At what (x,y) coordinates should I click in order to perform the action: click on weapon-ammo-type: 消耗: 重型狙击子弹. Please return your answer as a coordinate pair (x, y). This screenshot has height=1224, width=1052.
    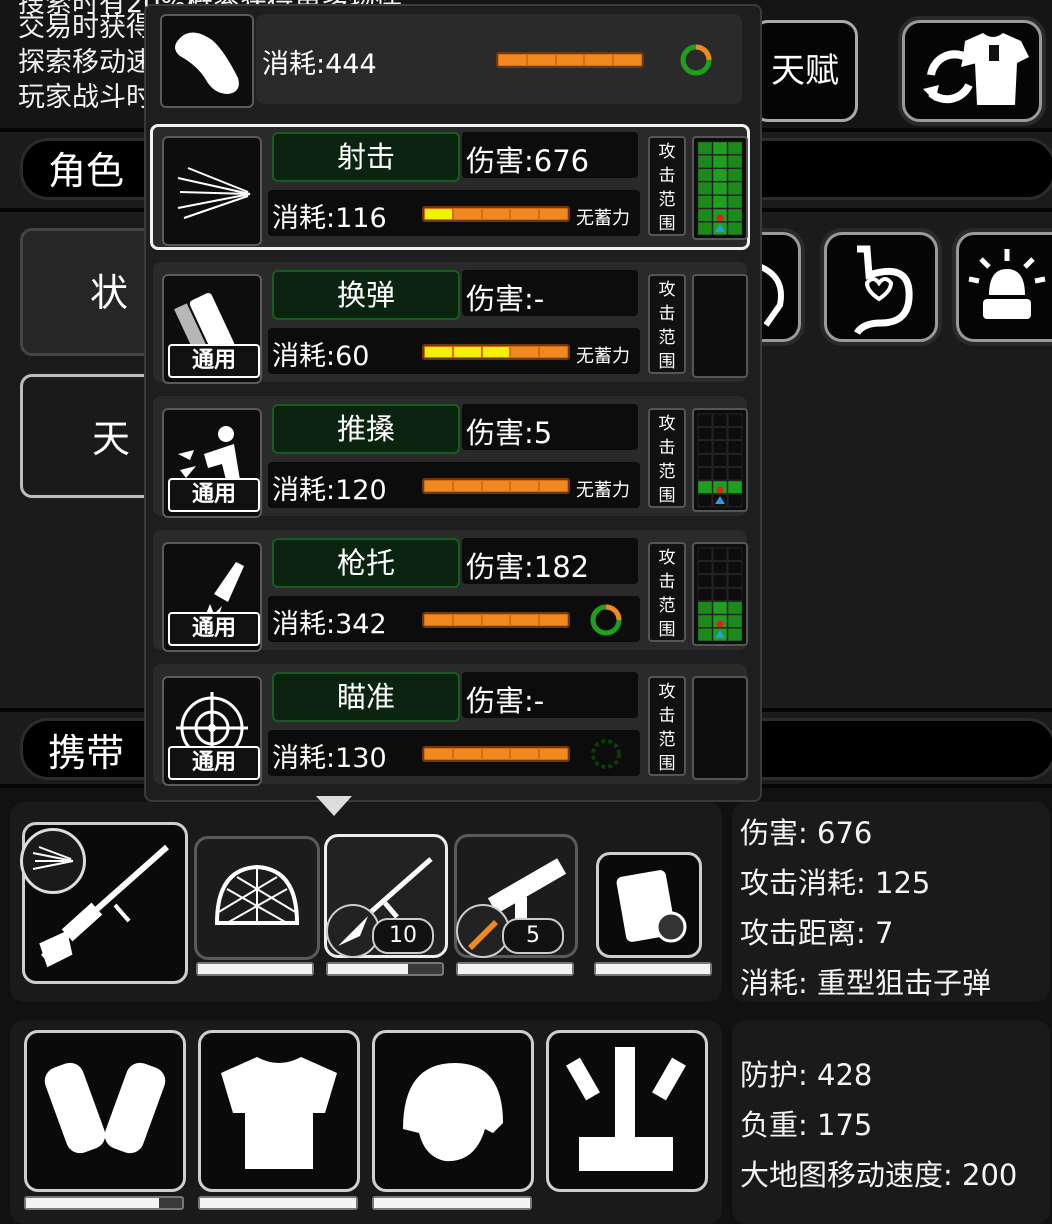
    Looking at the image, I should click on (865, 983).